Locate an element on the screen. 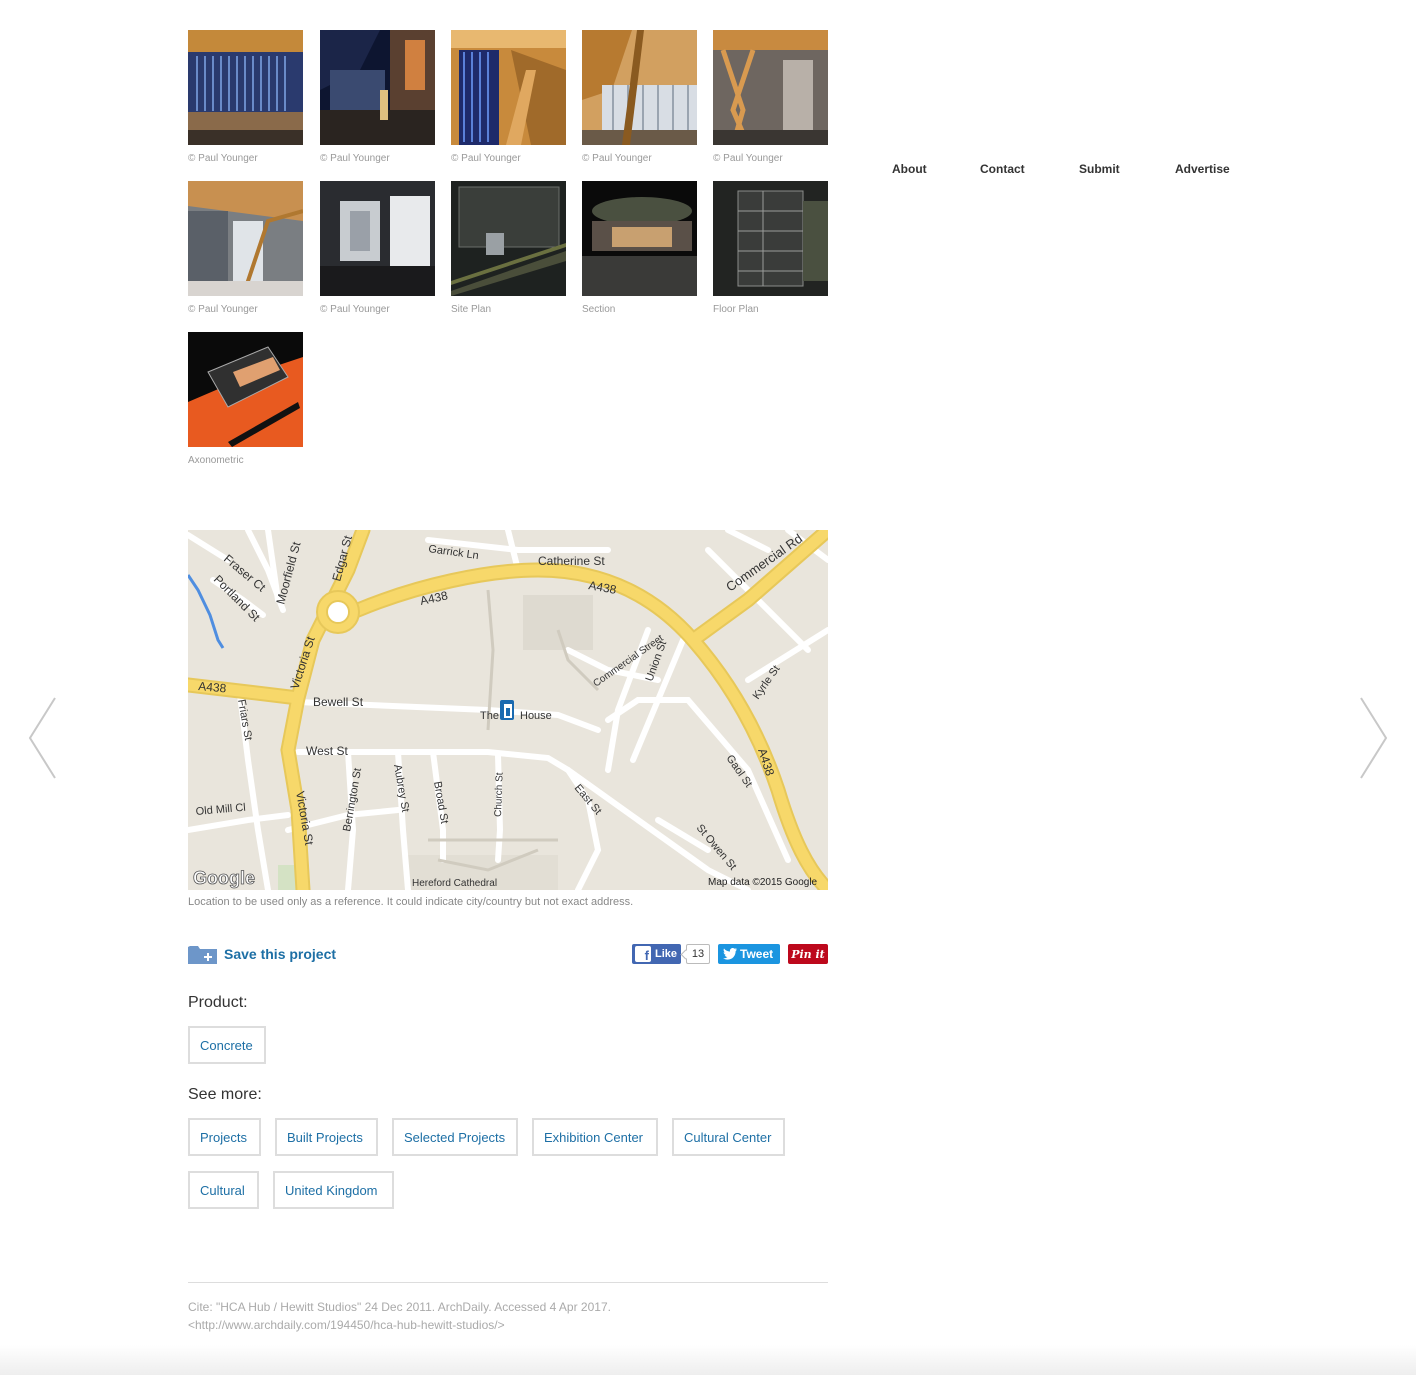 The height and width of the screenshot is (1375, 1416). see-more-tag: Built Projects is located at coordinates (326, 1137).